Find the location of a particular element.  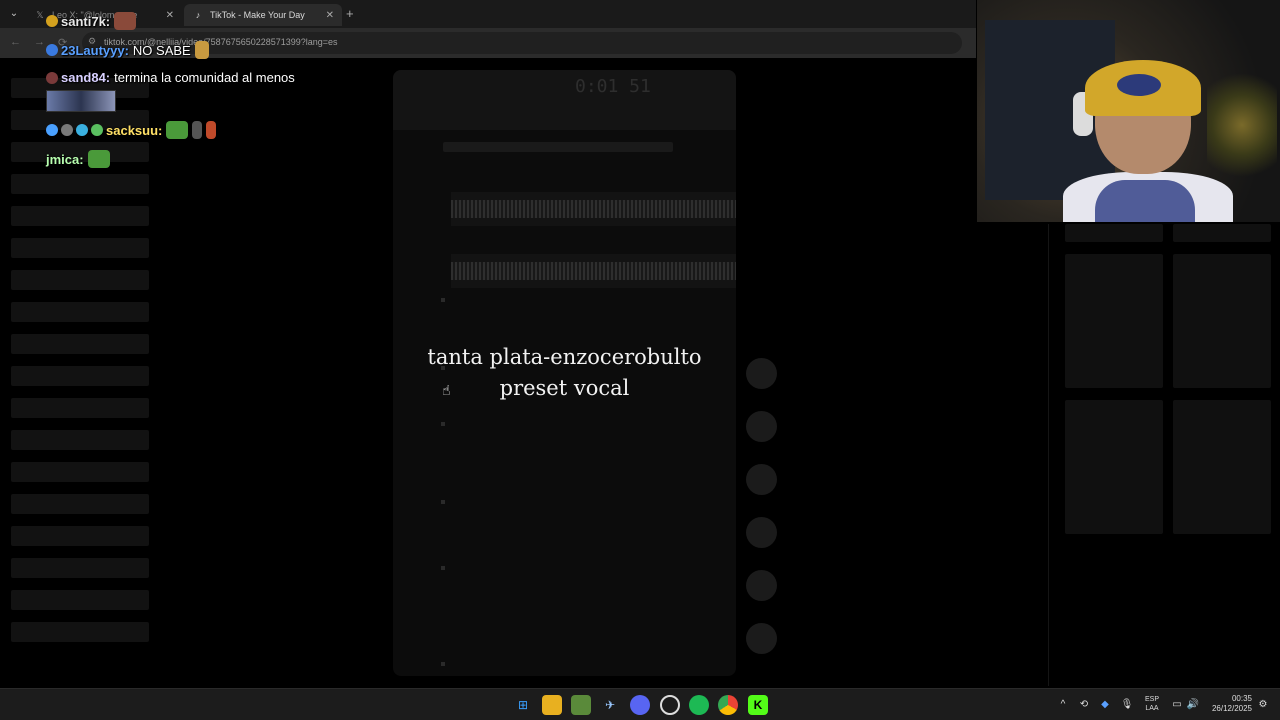

file-explorer-icon is located at coordinates (552, 705).